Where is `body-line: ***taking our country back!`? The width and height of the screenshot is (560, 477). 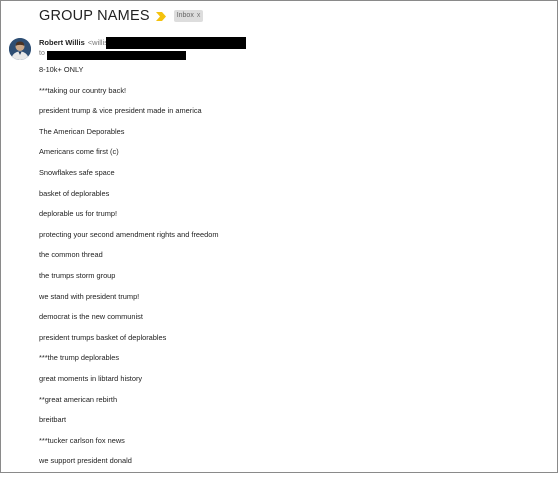 body-line: ***taking our country back! is located at coordinates (83, 90).